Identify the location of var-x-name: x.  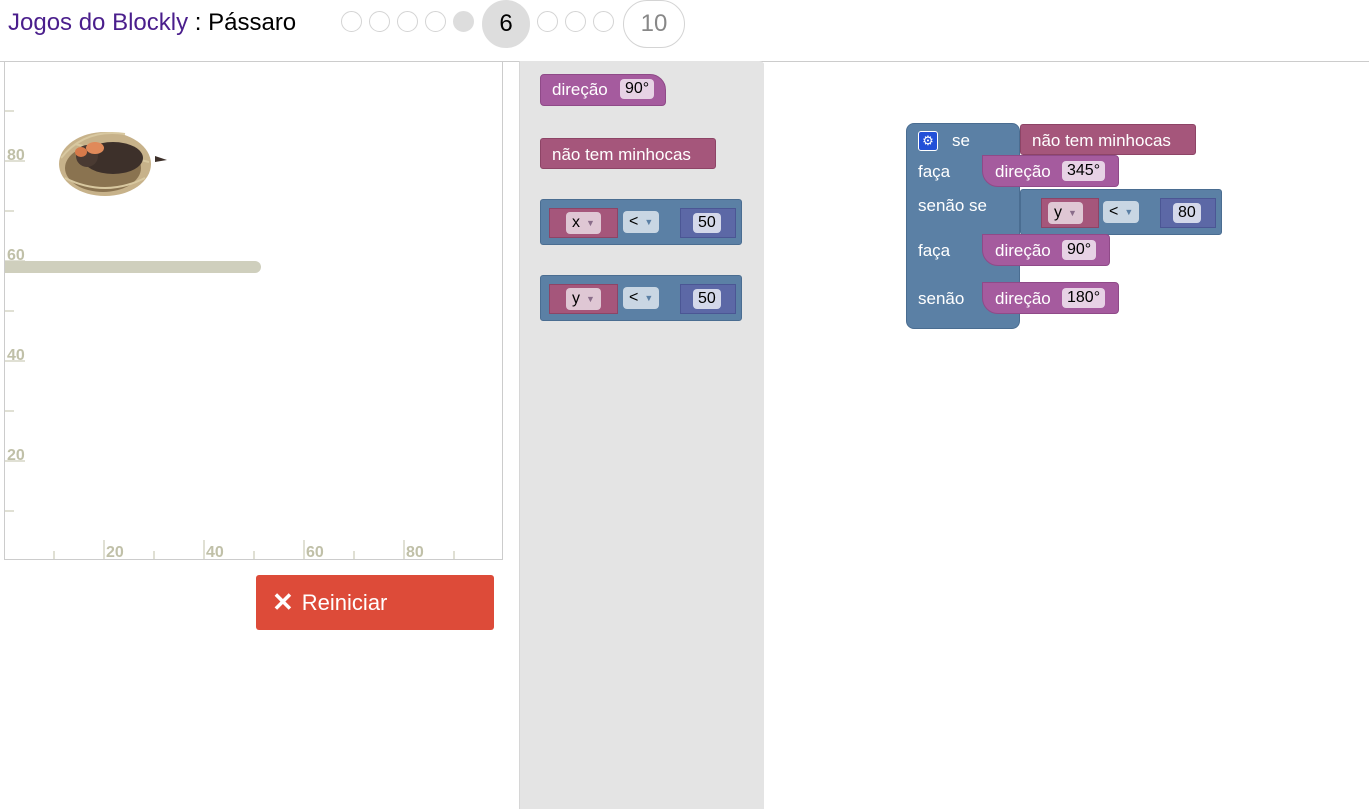
(576, 223).